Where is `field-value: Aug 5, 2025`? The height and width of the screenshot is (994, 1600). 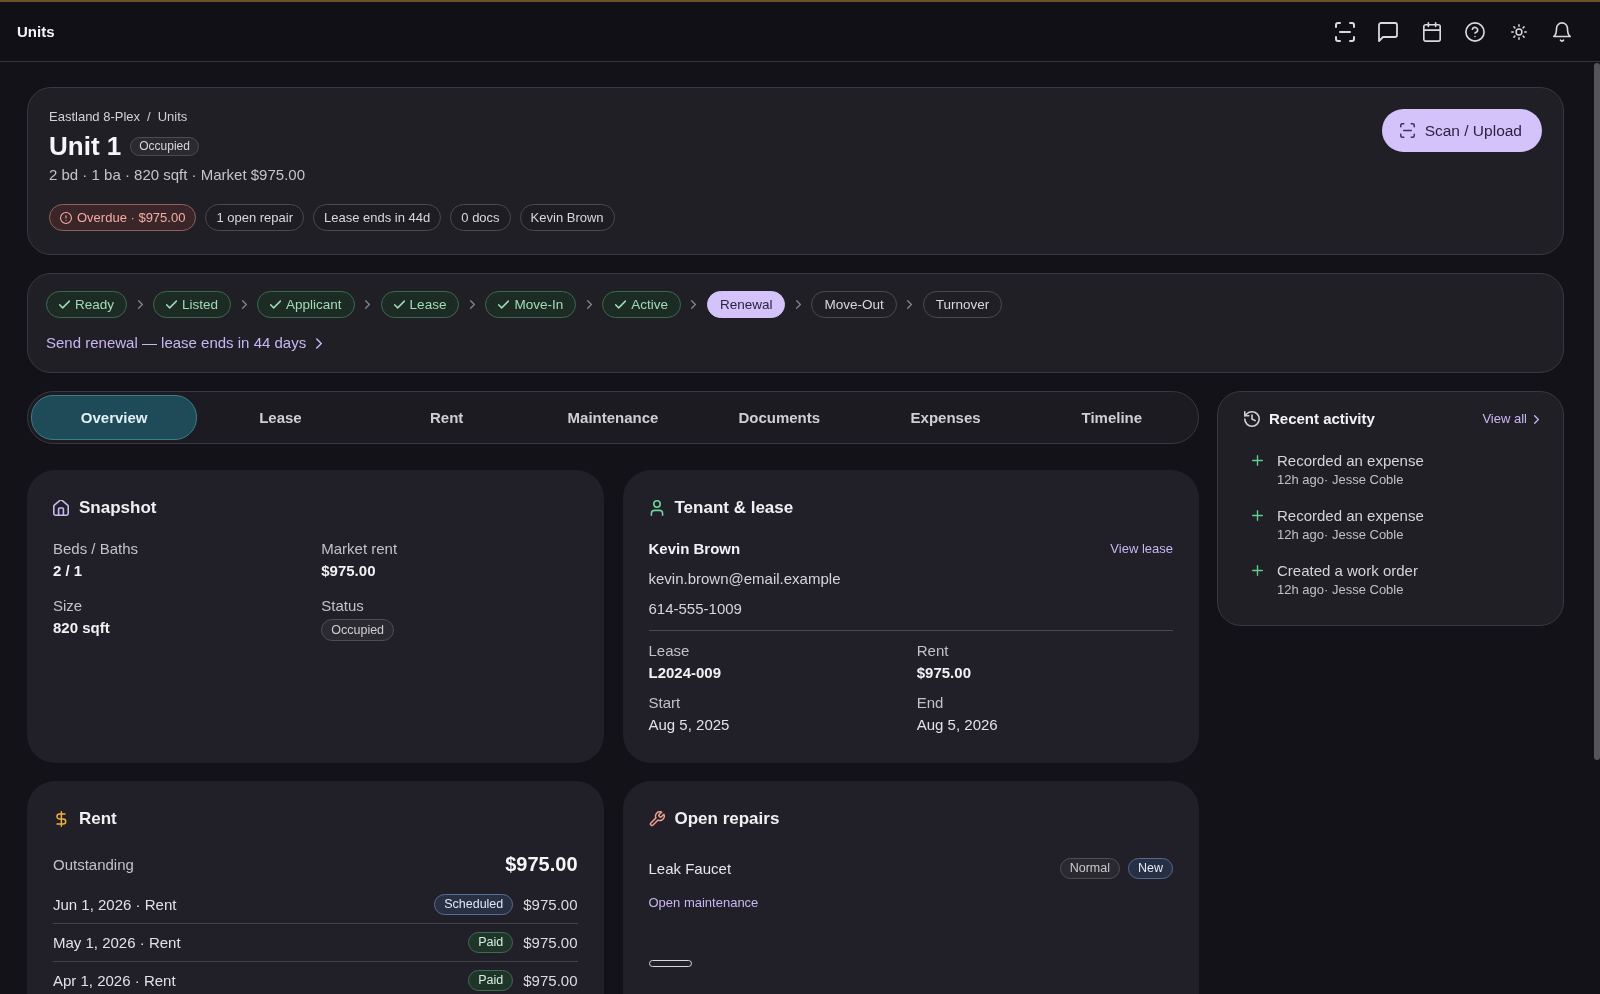 field-value: Aug 5, 2025 is located at coordinates (689, 725).